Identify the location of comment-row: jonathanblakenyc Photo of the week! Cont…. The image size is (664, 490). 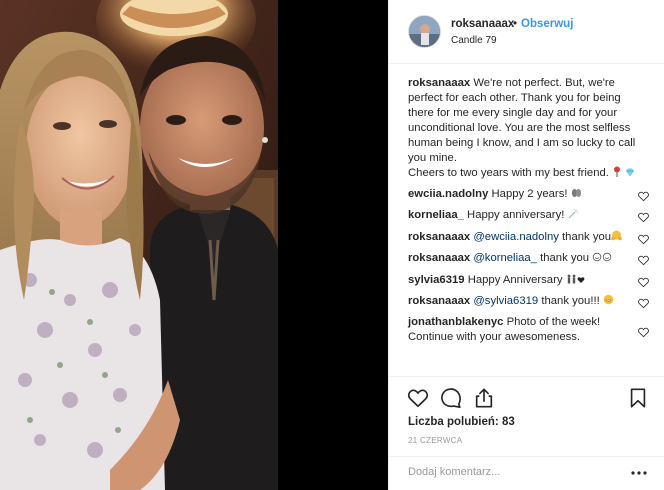
(515, 330).